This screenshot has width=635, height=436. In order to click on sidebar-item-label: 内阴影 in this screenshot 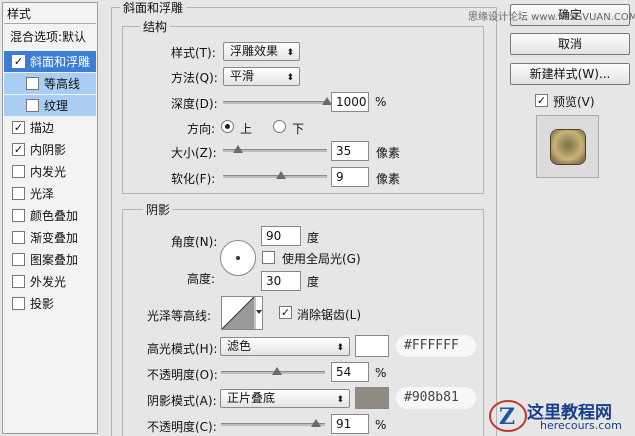, I will do `click(48, 150)`.